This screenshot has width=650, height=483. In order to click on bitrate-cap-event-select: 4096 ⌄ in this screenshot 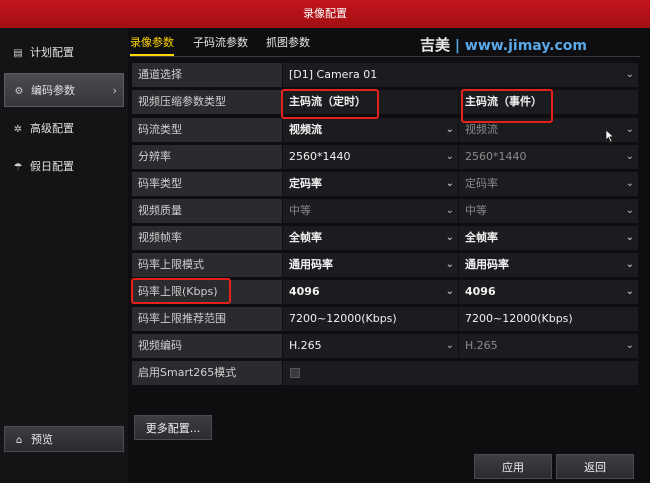, I will do `click(548, 292)`.